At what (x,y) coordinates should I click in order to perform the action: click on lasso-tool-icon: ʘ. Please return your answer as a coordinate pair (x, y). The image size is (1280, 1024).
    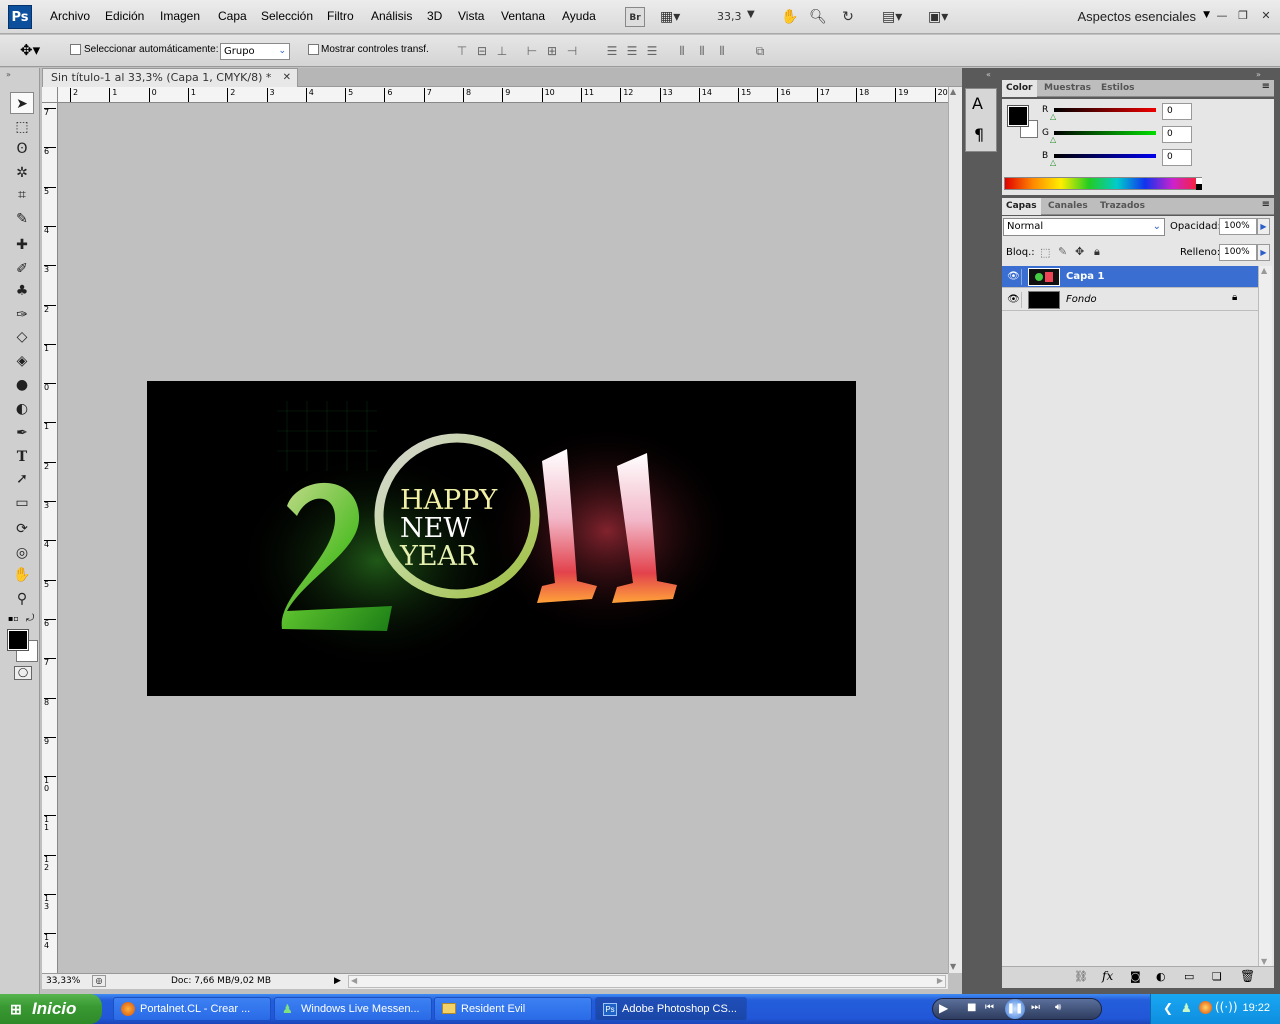
    Looking at the image, I should click on (22, 149).